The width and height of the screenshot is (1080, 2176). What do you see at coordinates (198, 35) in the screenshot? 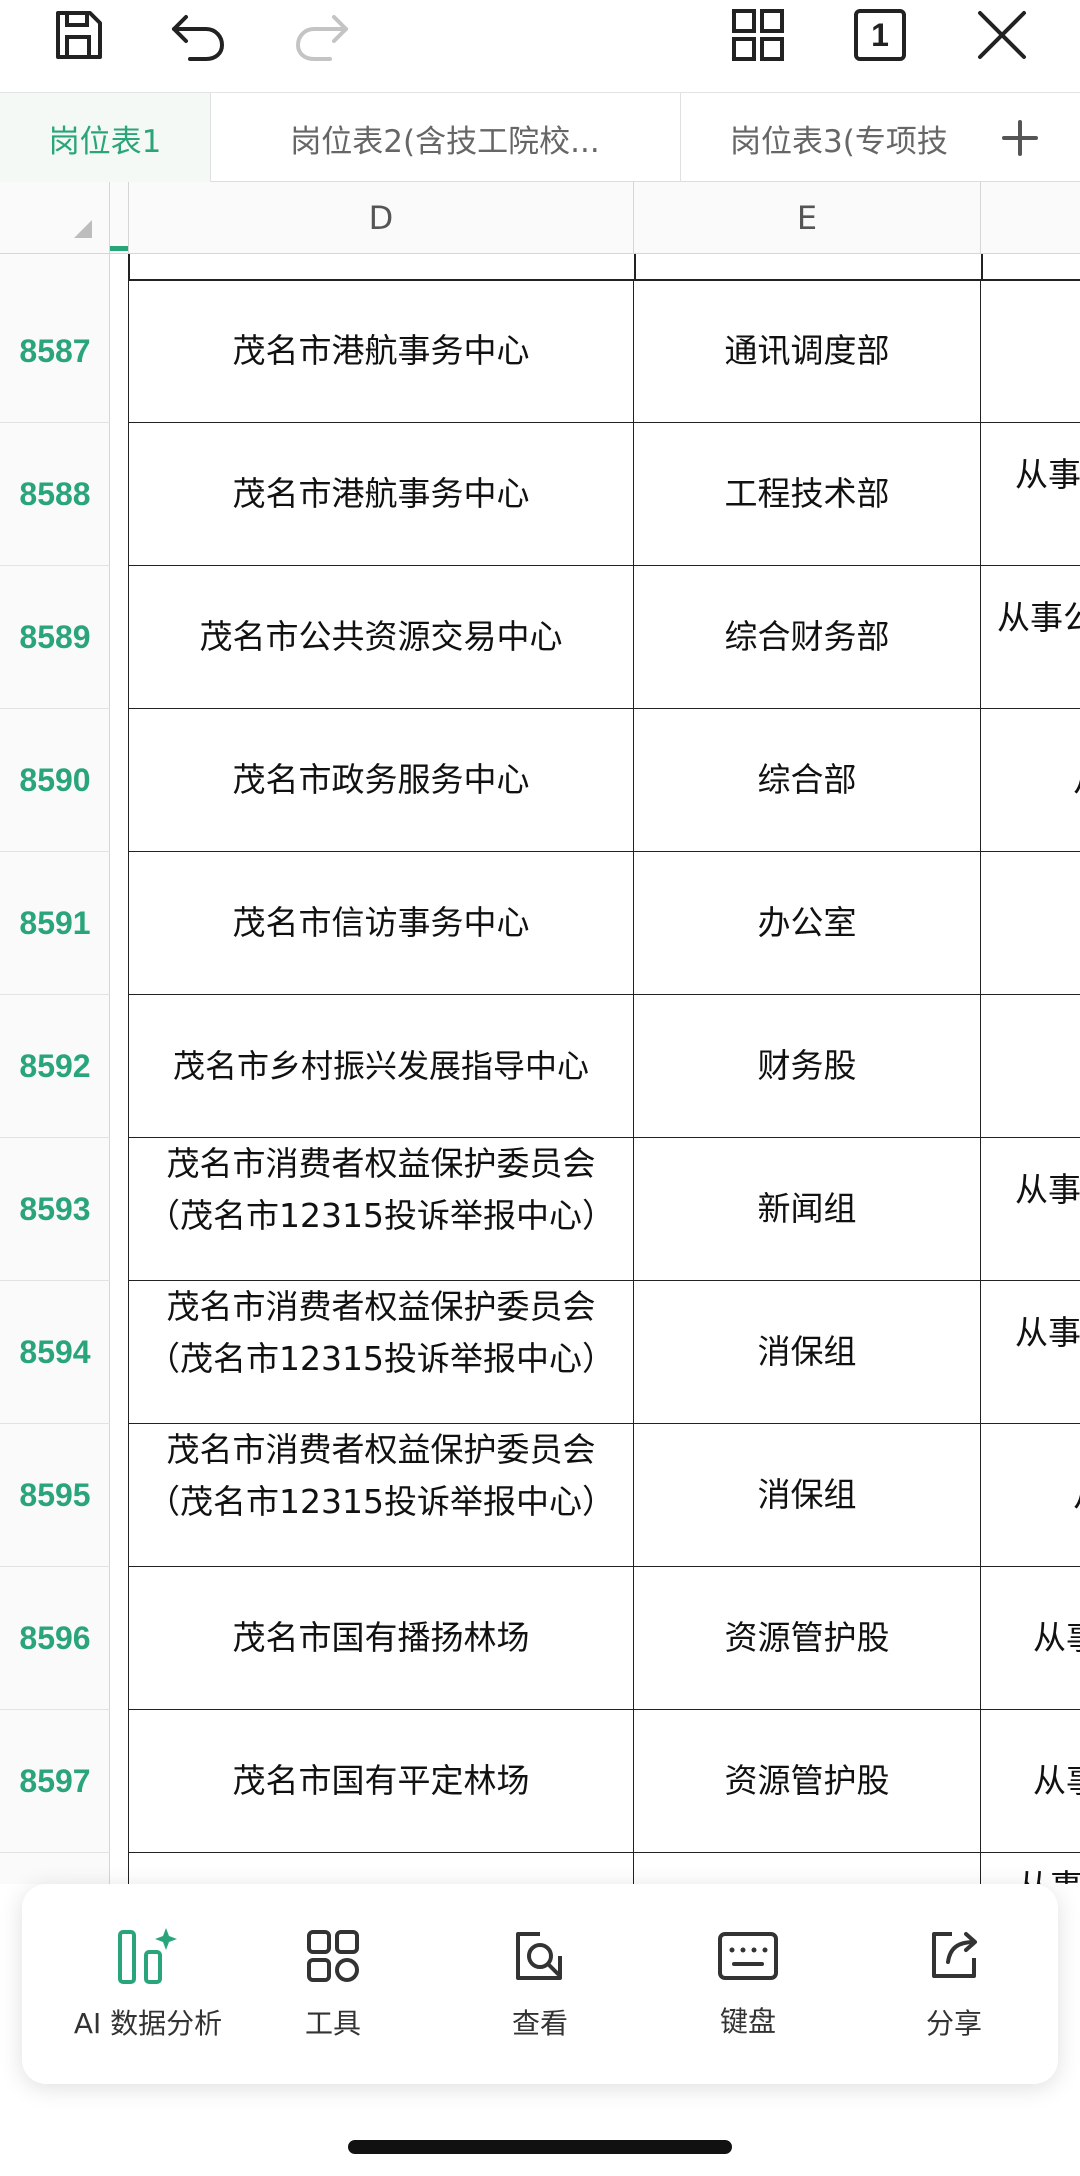
I see `undo-icon` at bounding box center [198, 35].